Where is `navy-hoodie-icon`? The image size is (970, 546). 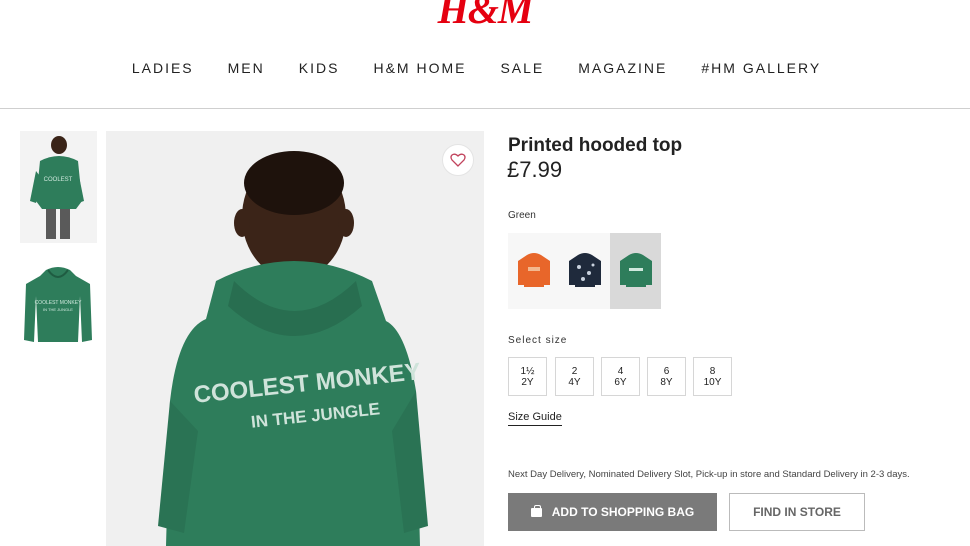 navy-hoodie-icon is located at coordinates (584, 270).